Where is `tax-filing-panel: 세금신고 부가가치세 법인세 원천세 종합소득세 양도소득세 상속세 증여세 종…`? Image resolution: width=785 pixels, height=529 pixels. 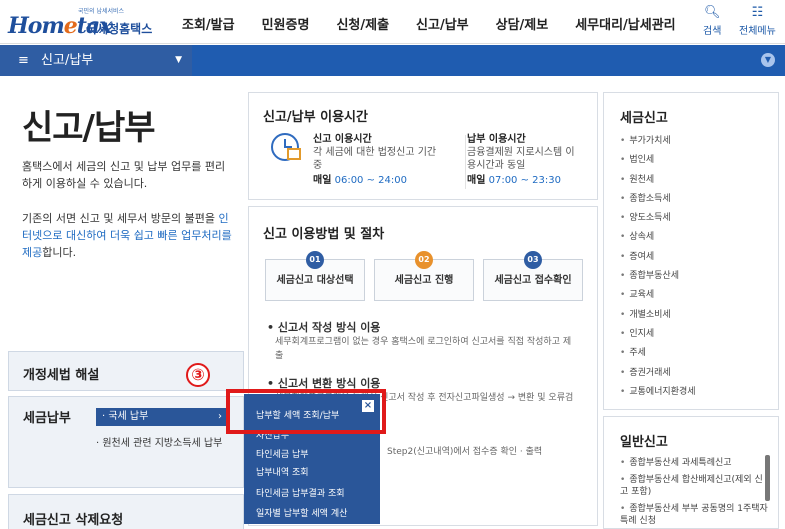 tax-filing-panel: 세금신고 부가가치세 법인세 원천세 종합소득세 양도소득세 상속세 증여세 종… is located at coordinates (691, 251).